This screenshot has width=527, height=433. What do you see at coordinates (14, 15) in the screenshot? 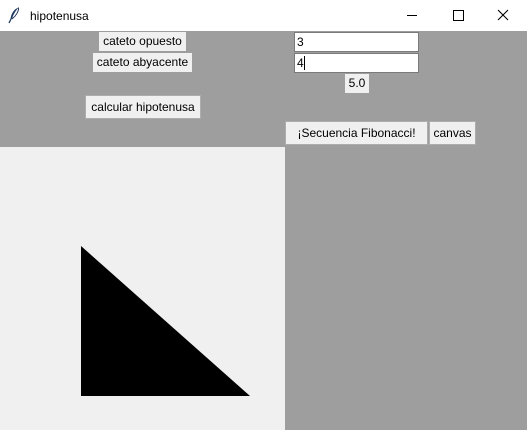
I see `feather-icon` at bounding box center [14, 15].